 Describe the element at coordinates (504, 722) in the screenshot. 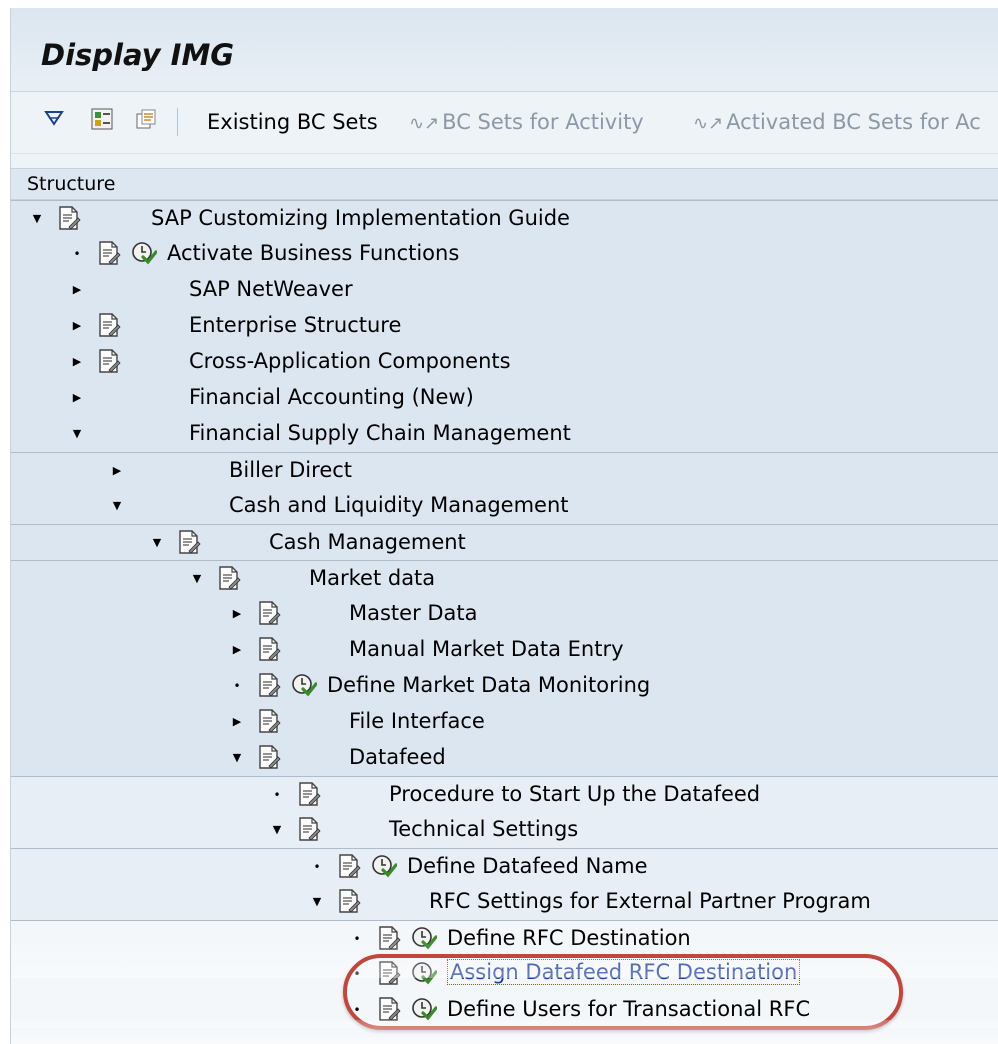

I see `tree-row: ▶ File Interface` at that location.